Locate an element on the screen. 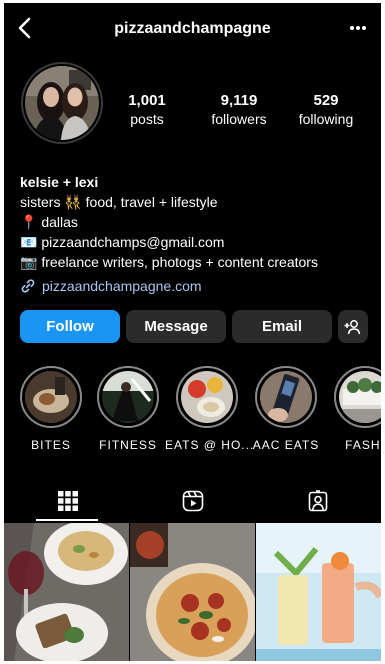  tagged-icon is located at coordinates (317, 501).